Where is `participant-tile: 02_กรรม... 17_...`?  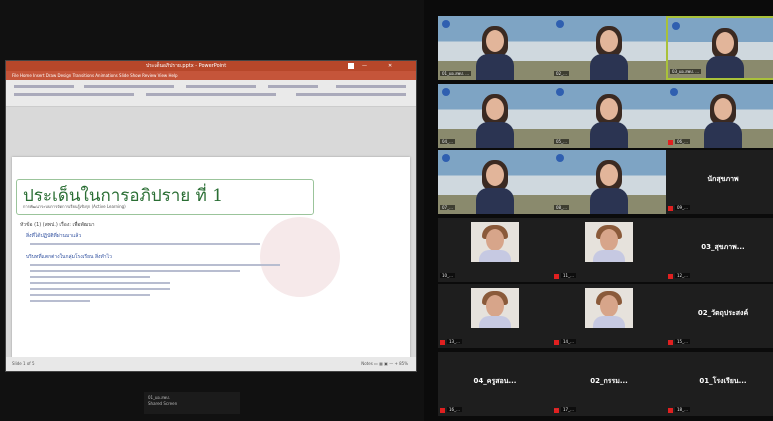 participant-tile: 02_กรรม... 17_... is located at coordinates (609, 384).